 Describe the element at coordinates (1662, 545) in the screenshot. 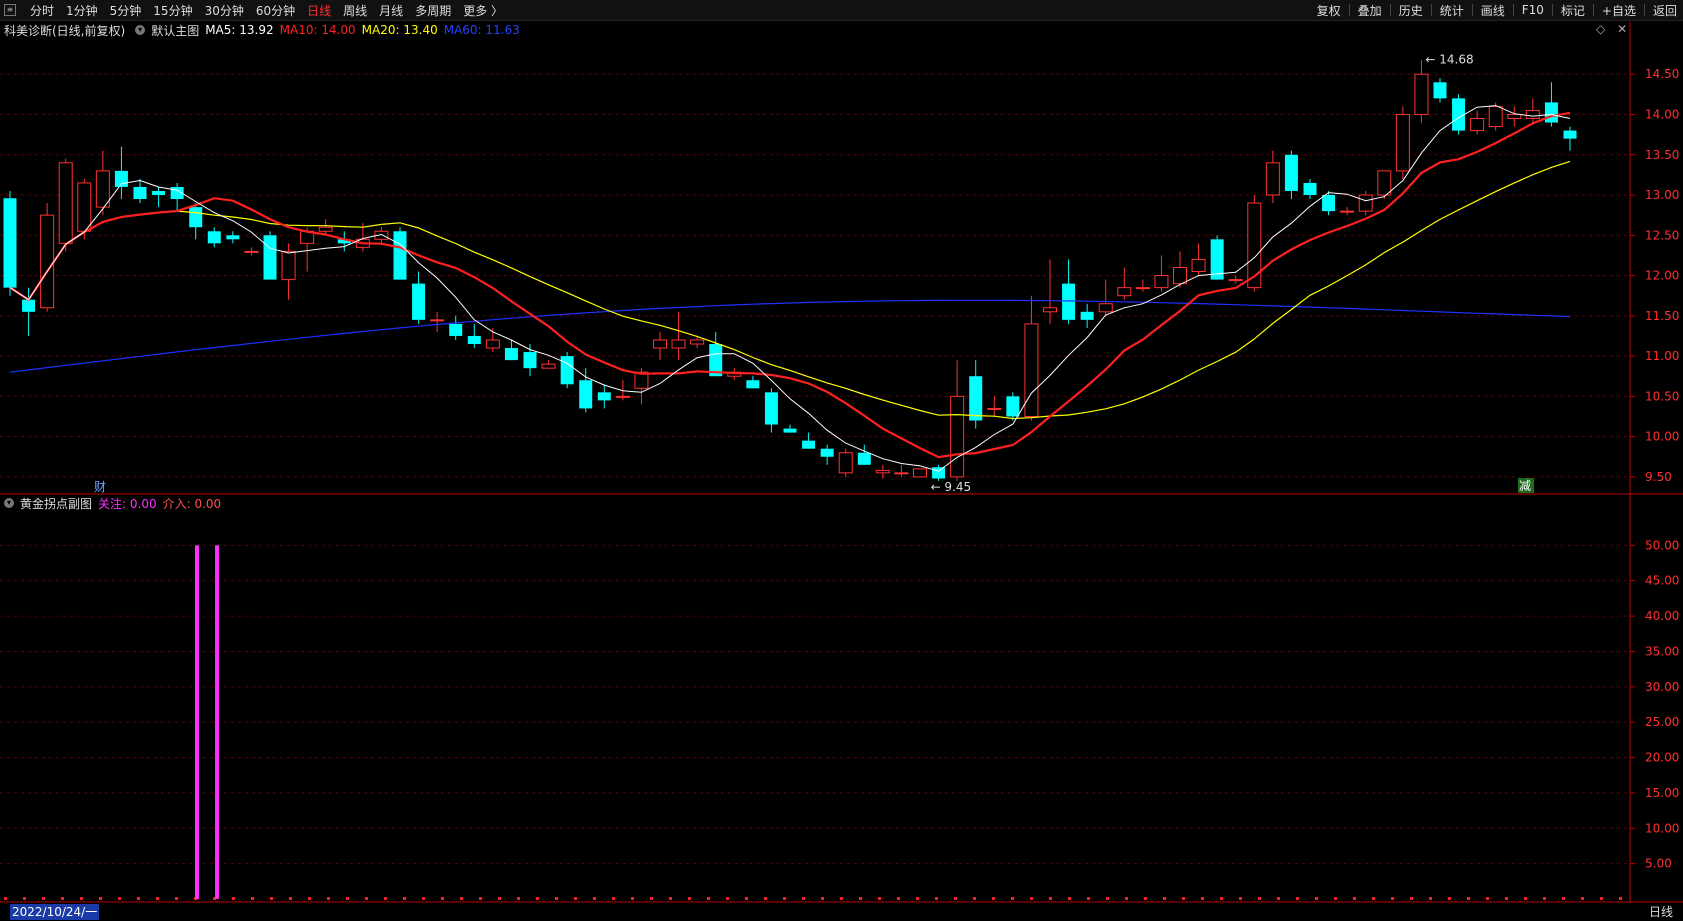

I see `sub-tick-label: 50.00` at that location.